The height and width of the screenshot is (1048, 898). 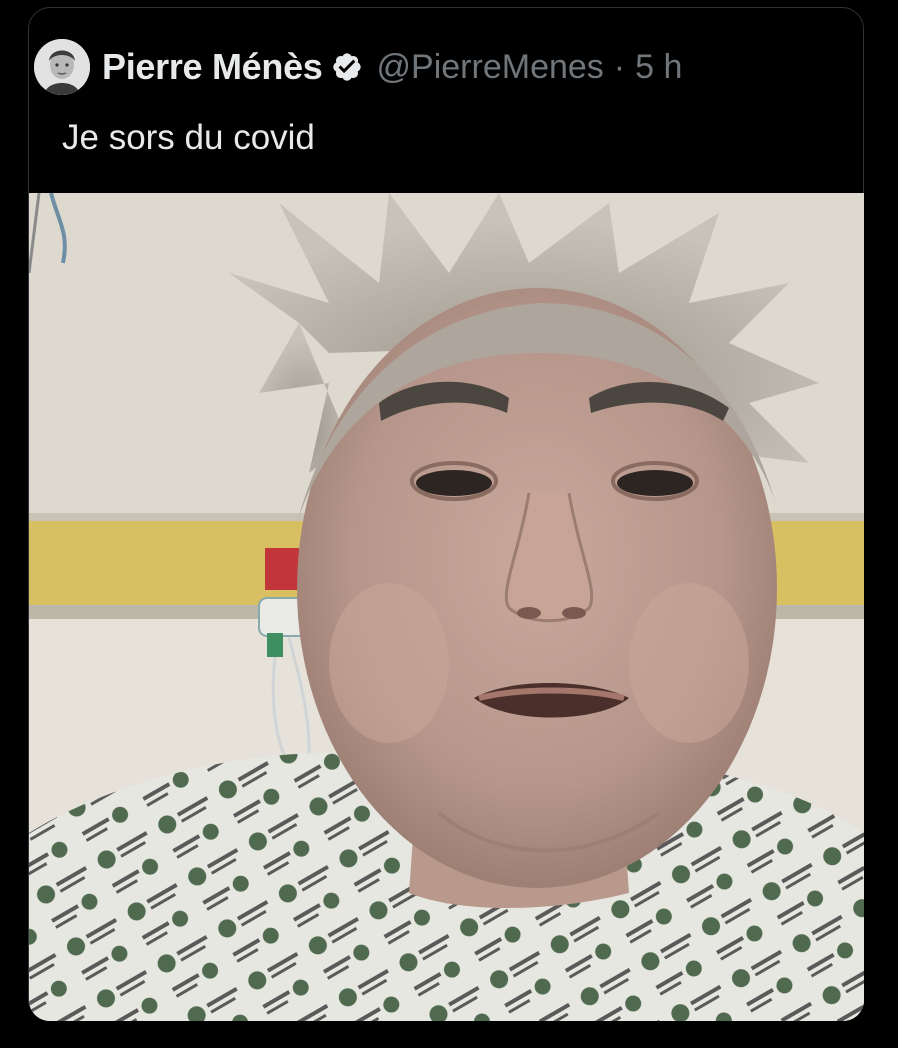 I want to click on author-handle: @PierreMenes, so click(x=490, y=67).